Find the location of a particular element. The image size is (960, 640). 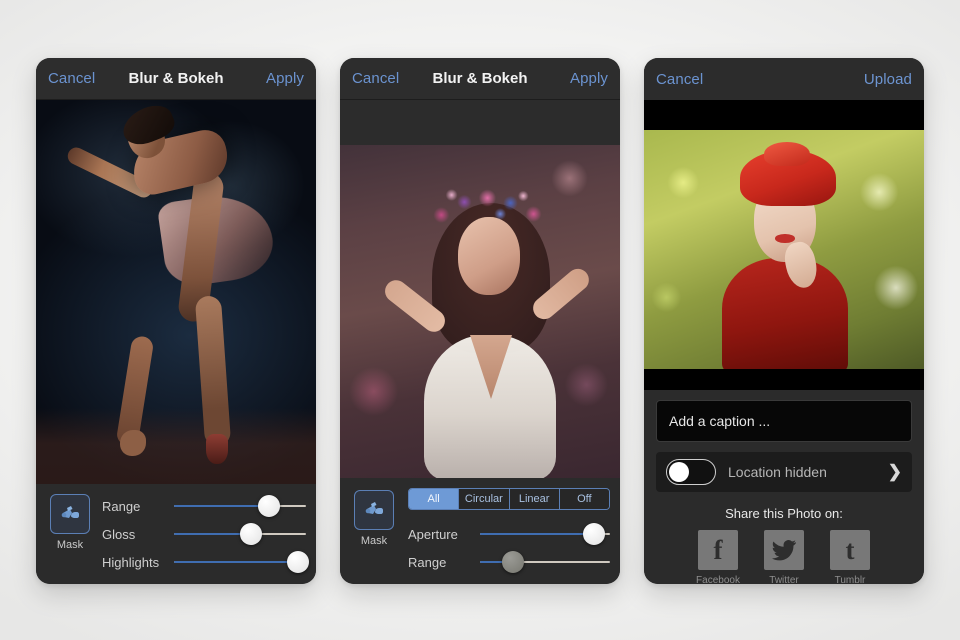

phone2-apply-button: Apply is located at coordinates (589, 78).